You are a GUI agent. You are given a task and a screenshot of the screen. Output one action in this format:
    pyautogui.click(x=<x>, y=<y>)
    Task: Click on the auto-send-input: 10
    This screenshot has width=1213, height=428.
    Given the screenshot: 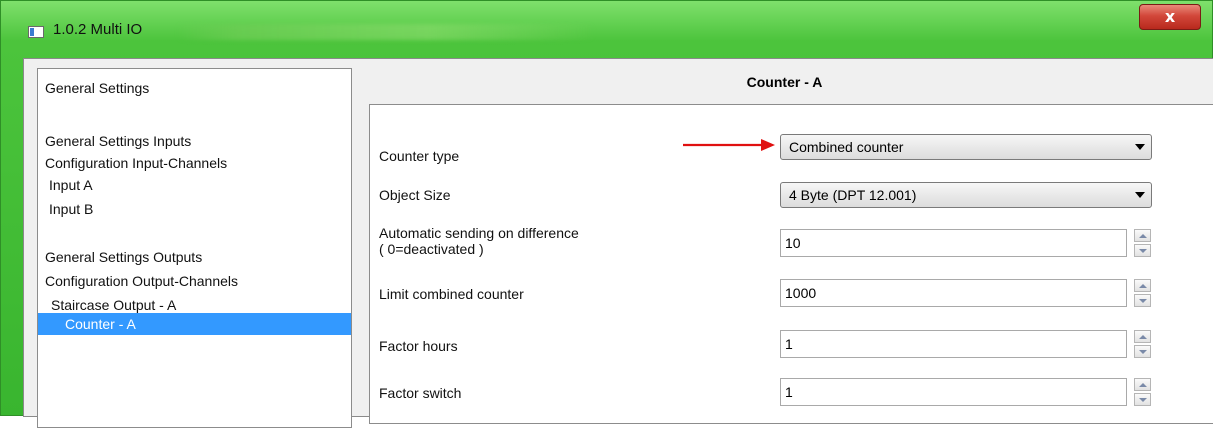 What is the action you would take?
    pyautogui.click(x=953, y=243)
    